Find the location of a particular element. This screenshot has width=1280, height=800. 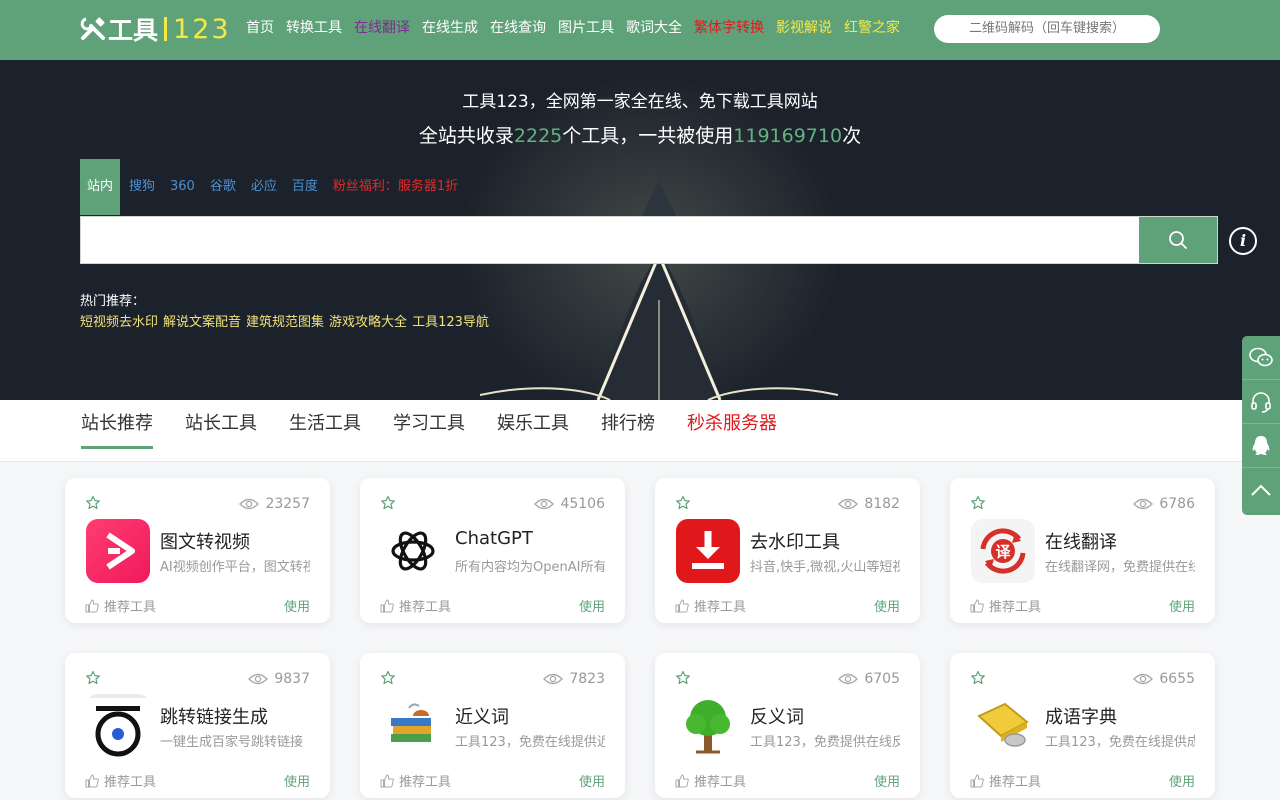

search-button is located at coordinates (1178, 240).